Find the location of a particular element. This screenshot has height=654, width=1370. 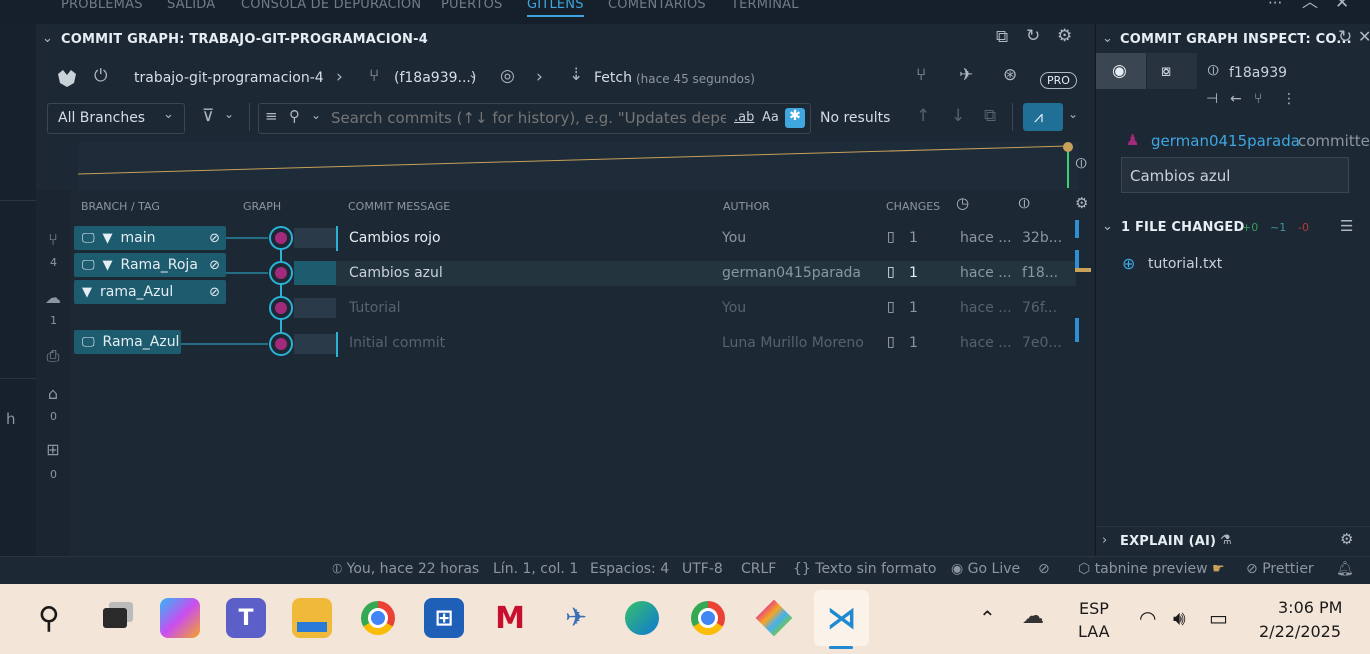

arrow-down-icon: ↓ is located at coordinates (958, 116).